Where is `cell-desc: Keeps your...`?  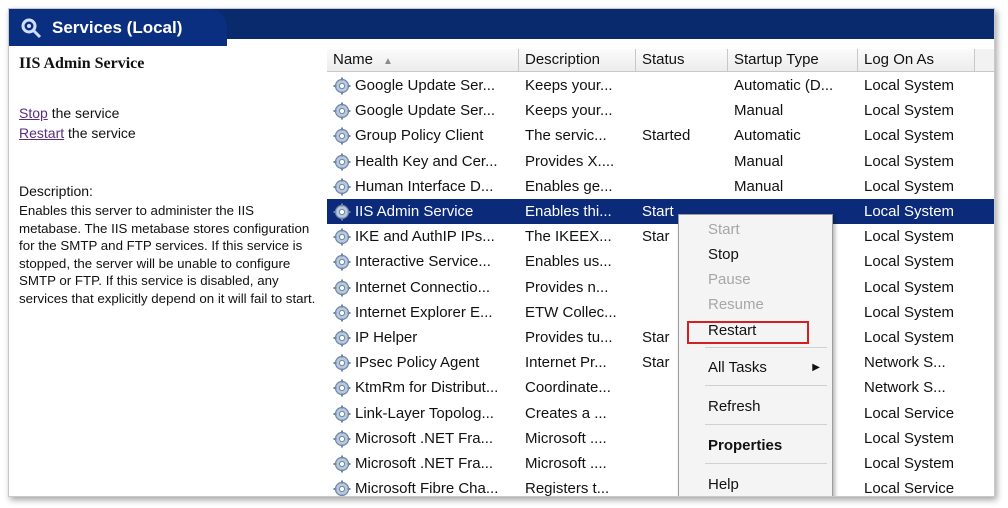 cell-desc: Keeps your... is located at coordinates (569, 85).